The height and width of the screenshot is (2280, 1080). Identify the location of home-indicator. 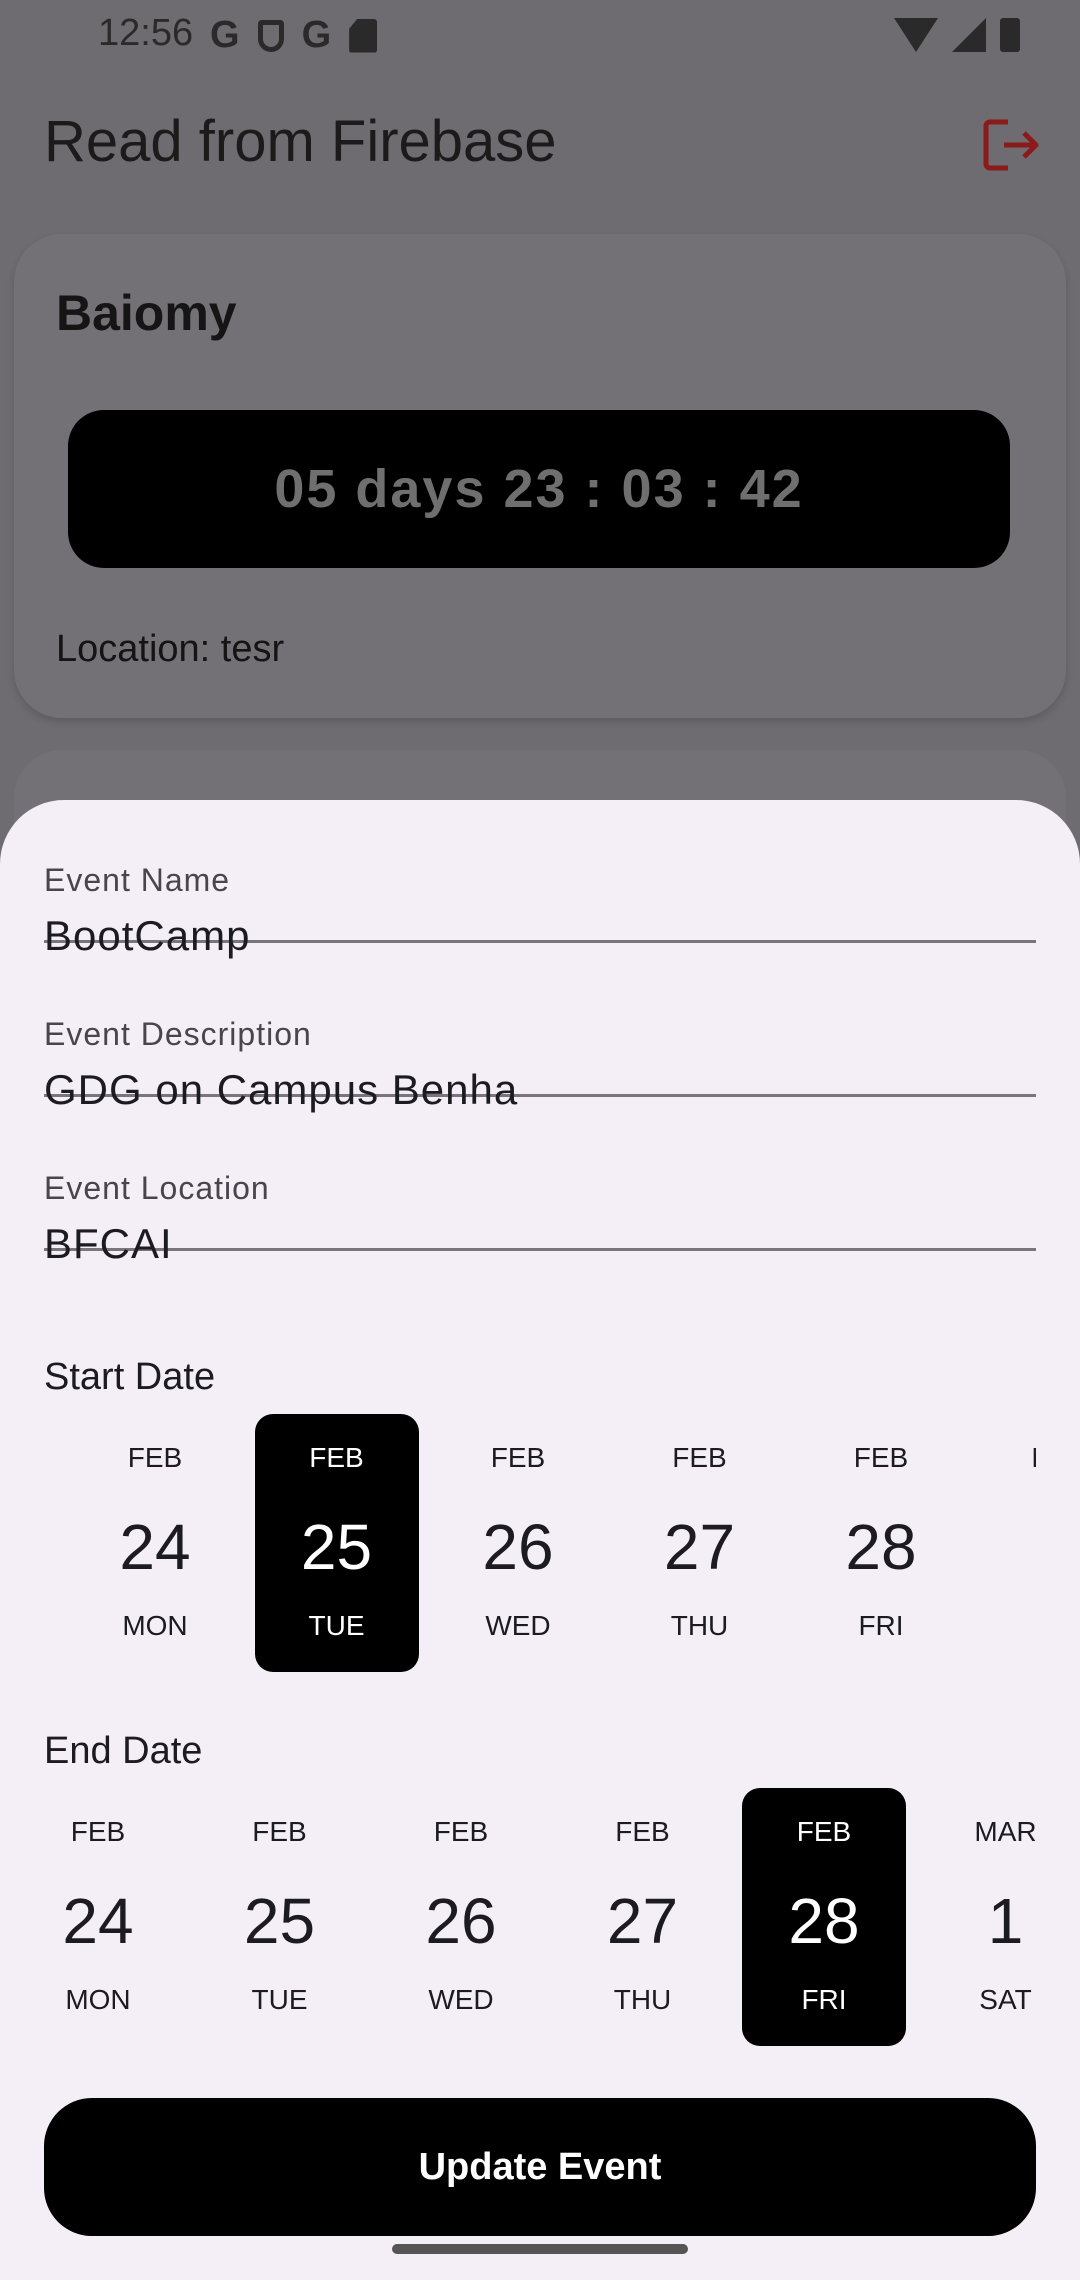
(540, 2249).